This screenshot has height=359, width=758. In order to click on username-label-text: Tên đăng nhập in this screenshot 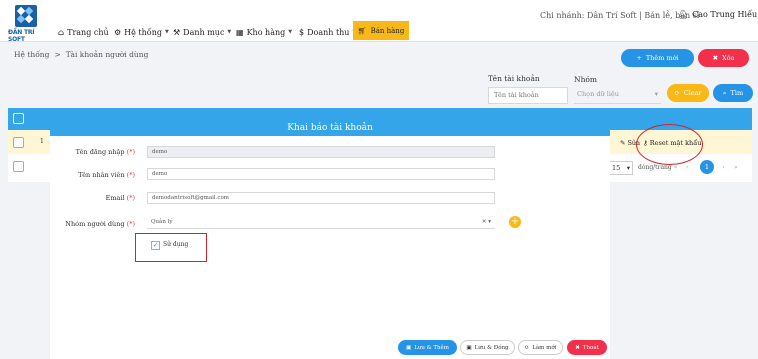, I will do `click(100, 152)`.